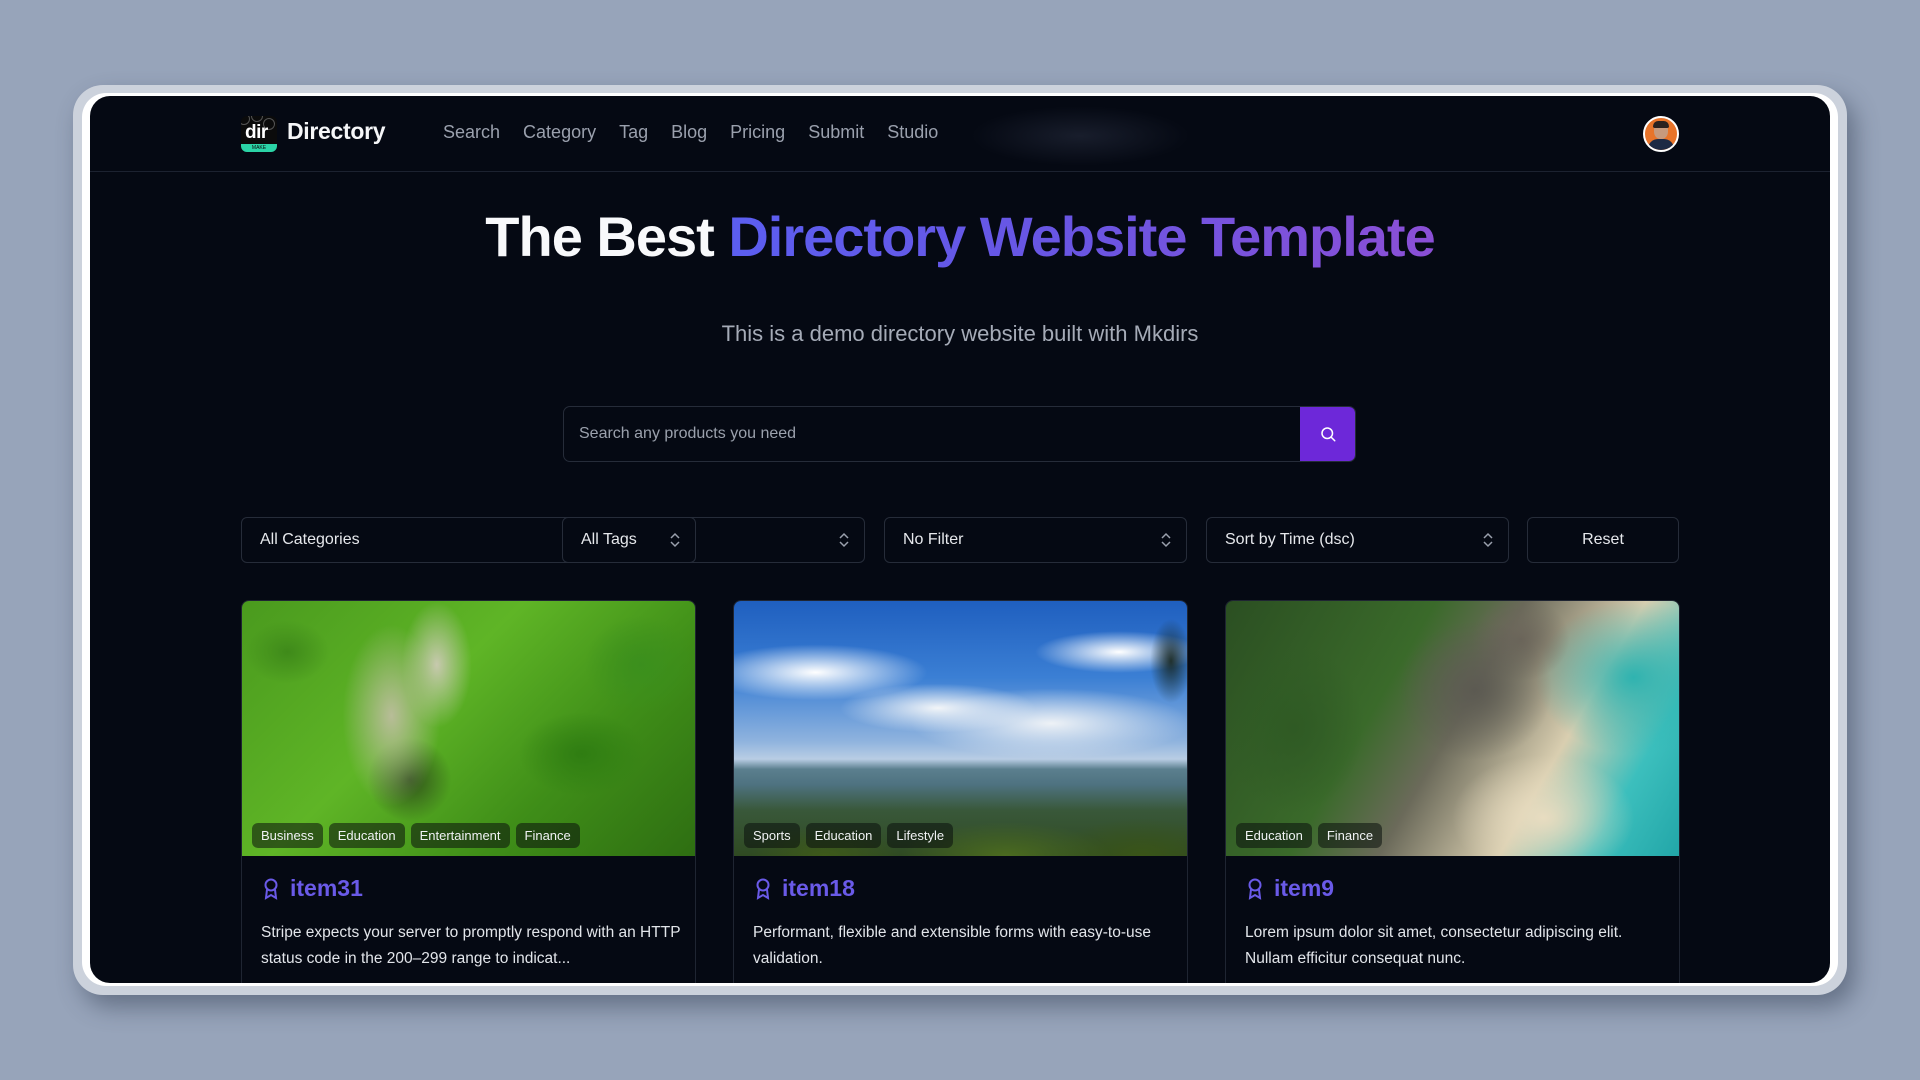  I want to click on tag-list: Business Education Entertainment Finance, so click(416, 835).